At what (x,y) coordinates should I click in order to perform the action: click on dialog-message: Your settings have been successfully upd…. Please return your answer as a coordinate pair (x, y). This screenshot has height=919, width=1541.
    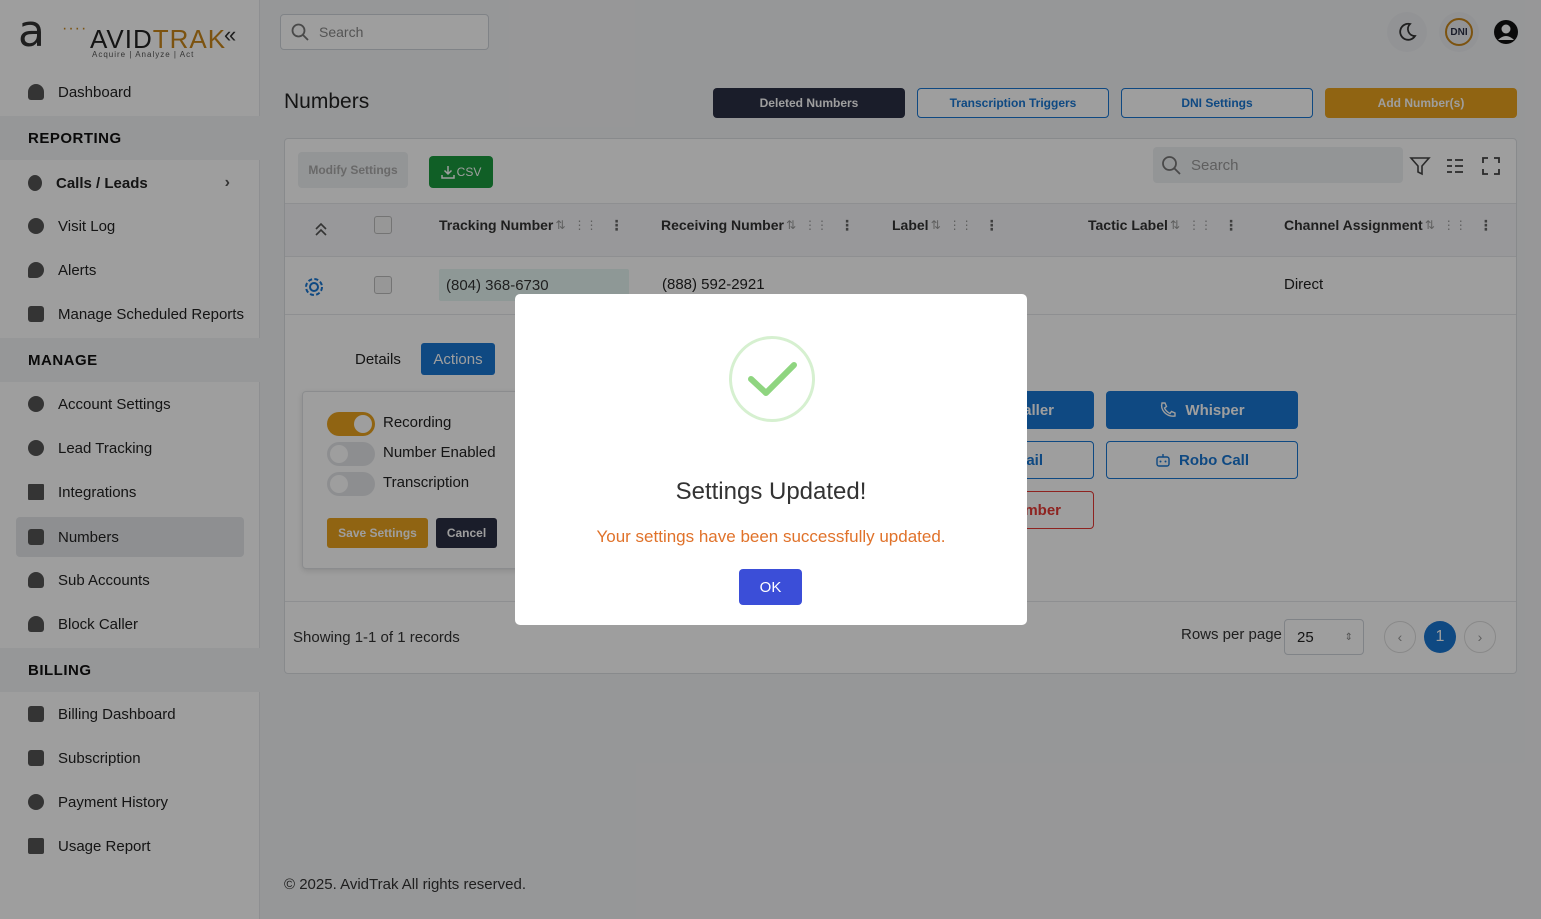
    Looking at the image, I should click on (771, 536).